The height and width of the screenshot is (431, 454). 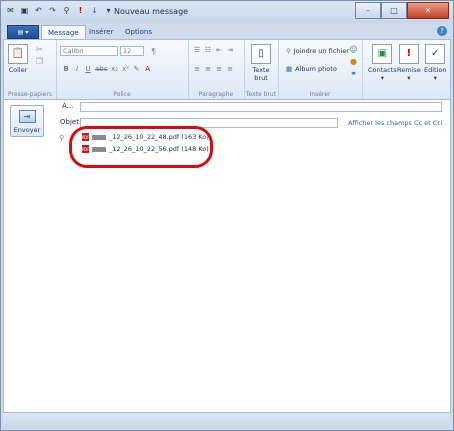 What do you see at coordinates (288, 51) in the screenshot?
I see `paperclip-icon: ⚲` at bounding box center [288, 51].